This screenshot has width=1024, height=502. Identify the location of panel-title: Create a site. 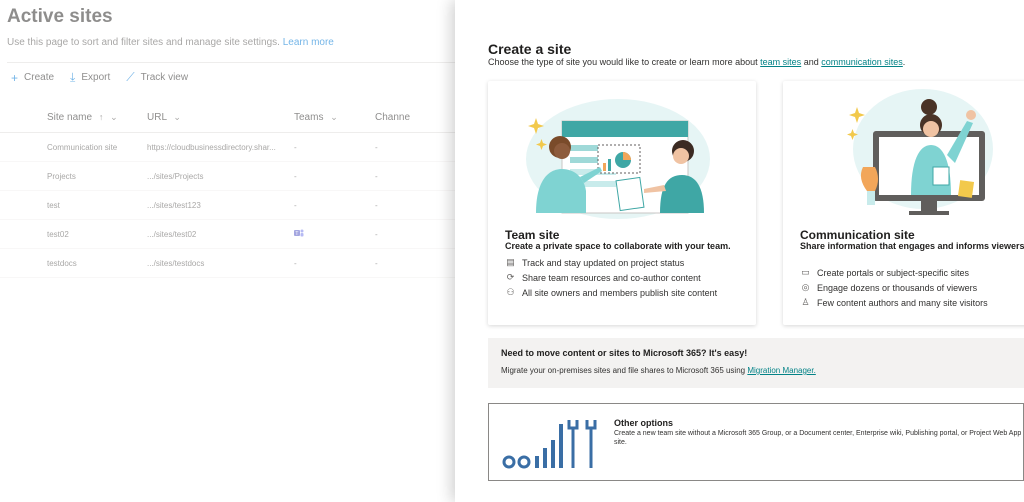
(530, 49).